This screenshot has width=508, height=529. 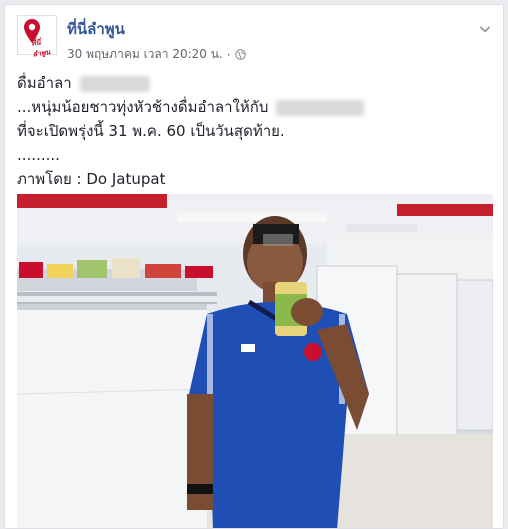 I want to click on post-timestamp: 30 พฤษภาคม เวลา 20:20 น., so click(x=145, y=54).